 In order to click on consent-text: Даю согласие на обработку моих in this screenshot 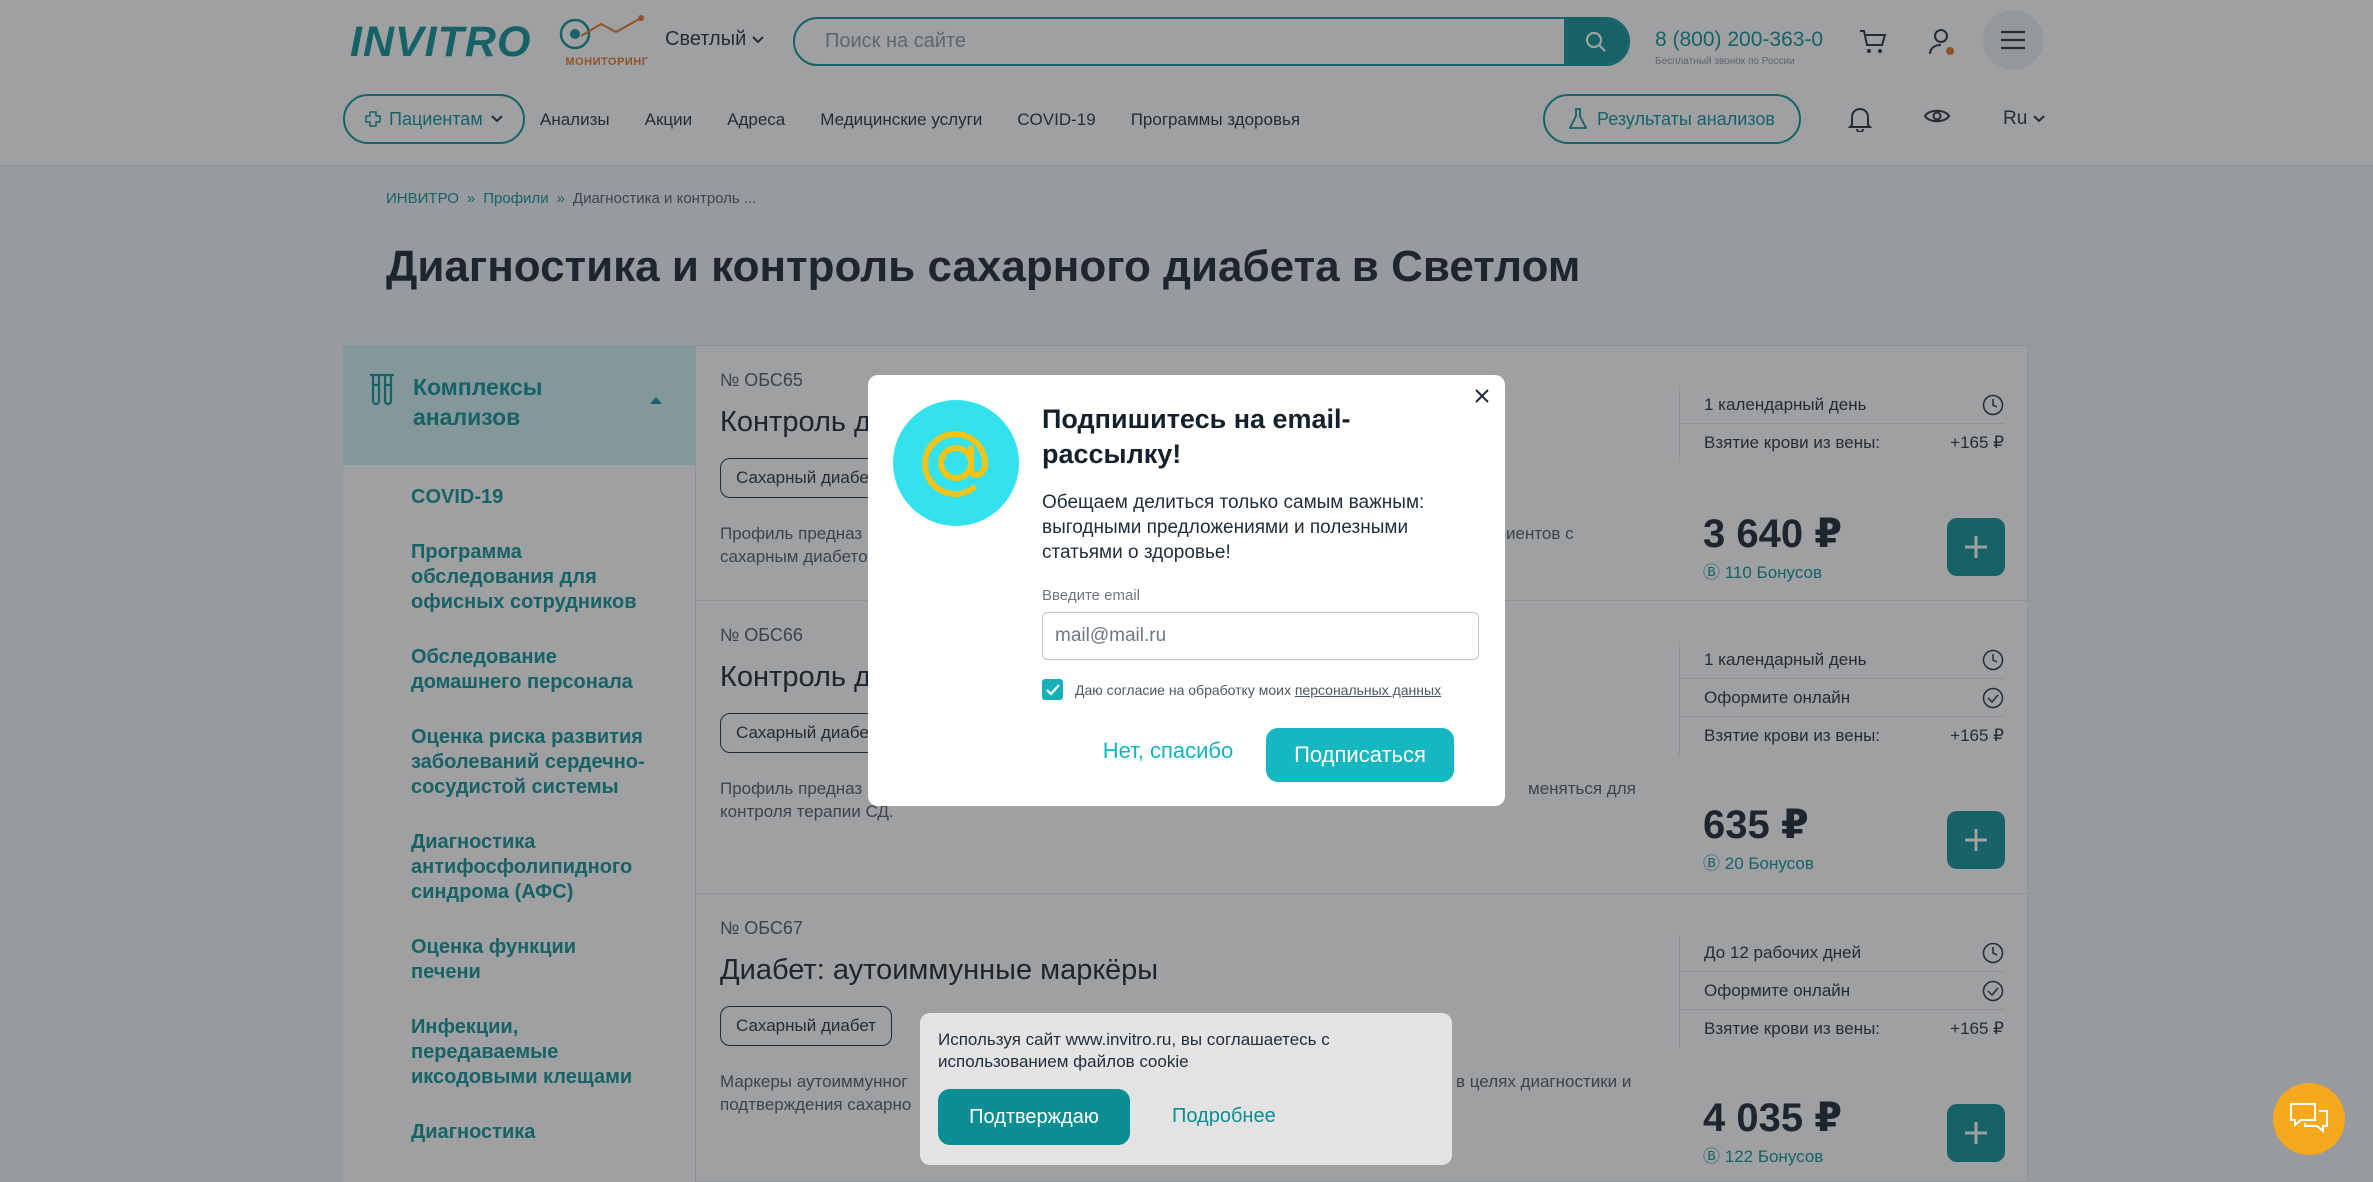, I will do `click(1183, 689)`.